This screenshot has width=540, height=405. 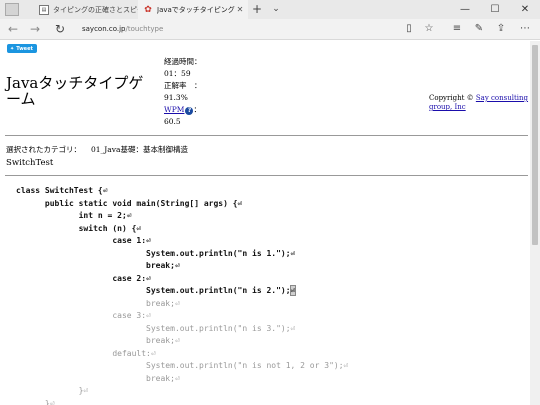 What do you see at coordinates (75, 91) in the screenshot?
I see `page-title: Javaタッチタイプゲーム` at bounding box center [75, 91].